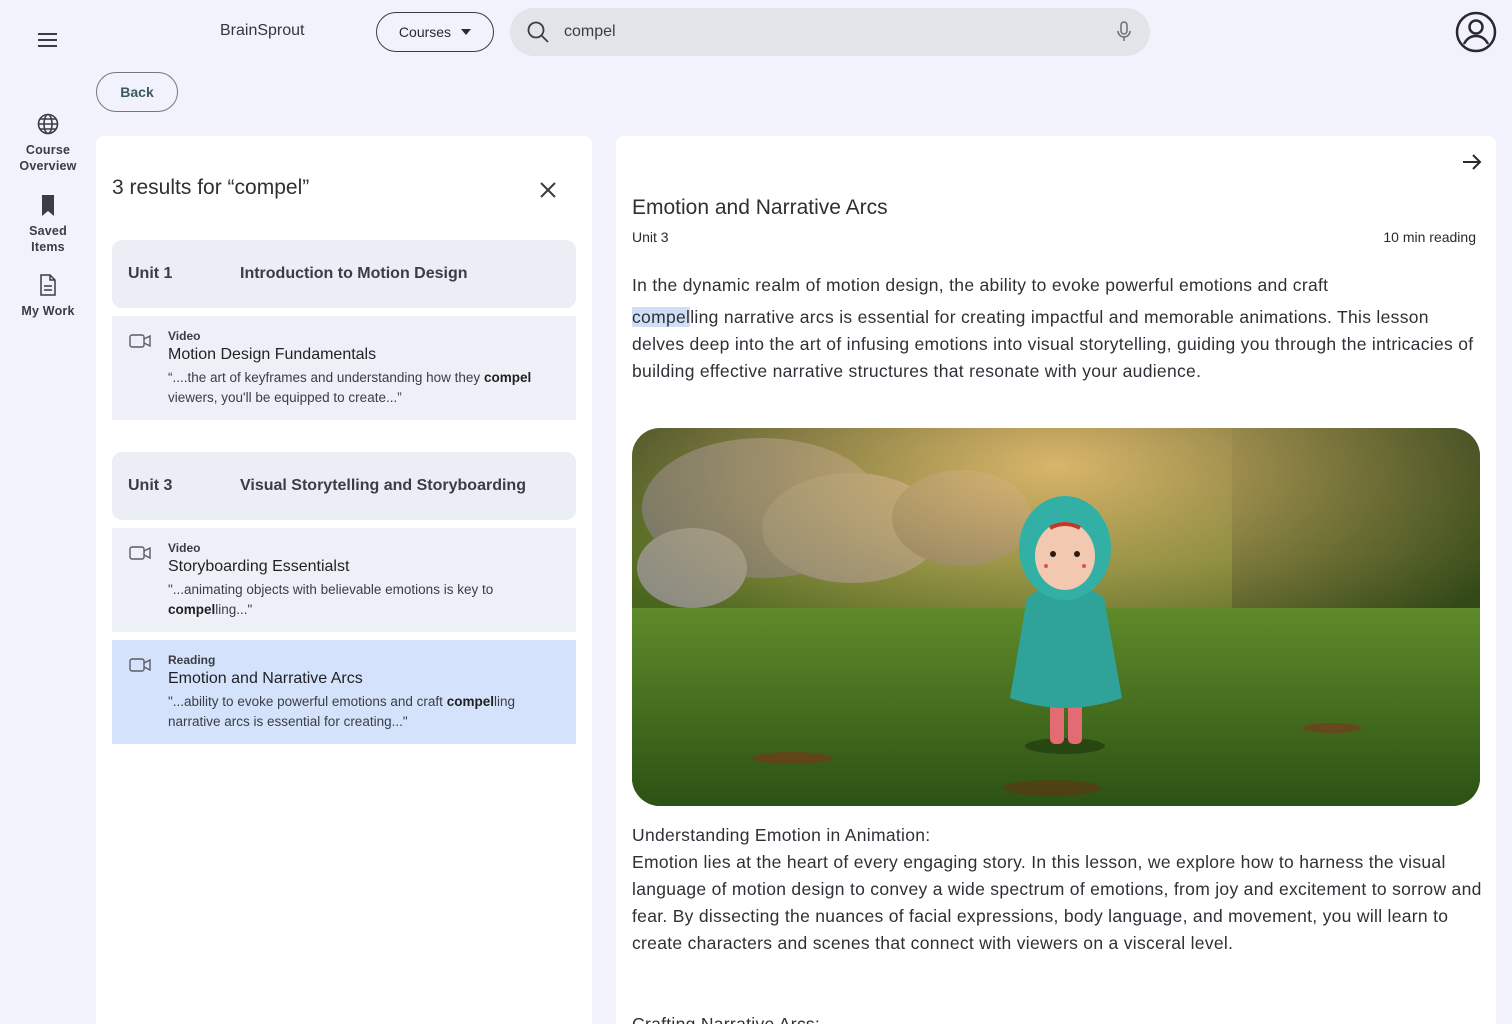 Image resolution: width=1512 pixels, height=1024 pixels. Describe the element at coordinates (48, 239) in the screenshot. I see `nav-label: Saved Items` at that location.